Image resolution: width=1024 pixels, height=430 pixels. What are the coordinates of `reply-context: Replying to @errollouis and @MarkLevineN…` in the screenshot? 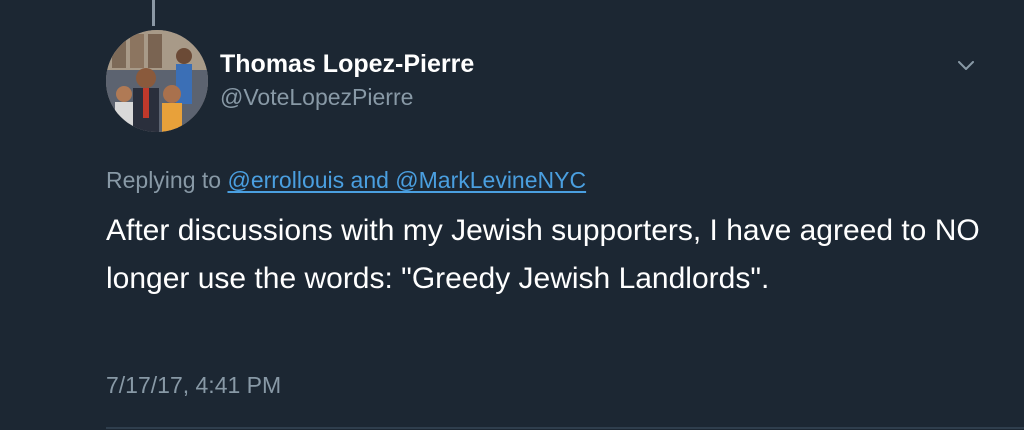 It's located at (346, 180).